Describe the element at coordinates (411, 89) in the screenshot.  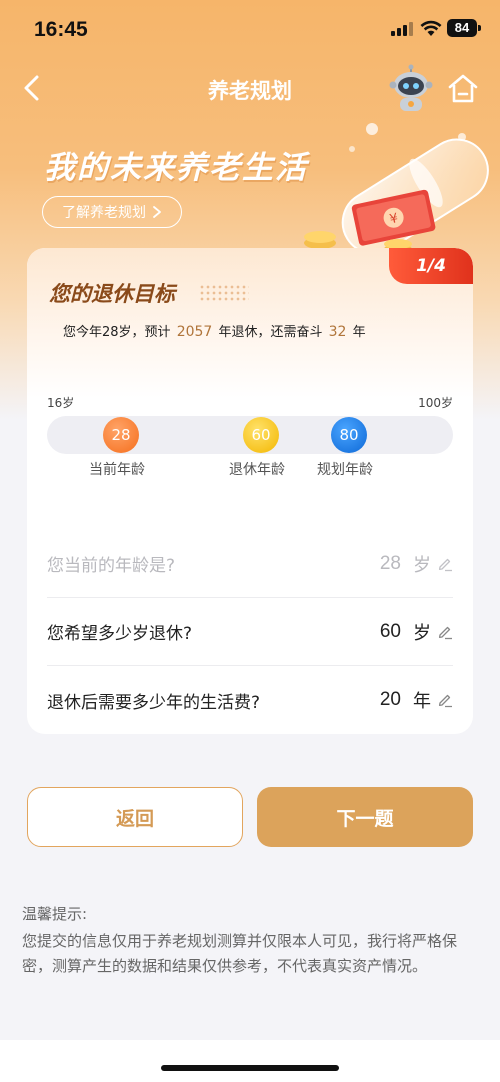
I see `robot-icon` at that location.